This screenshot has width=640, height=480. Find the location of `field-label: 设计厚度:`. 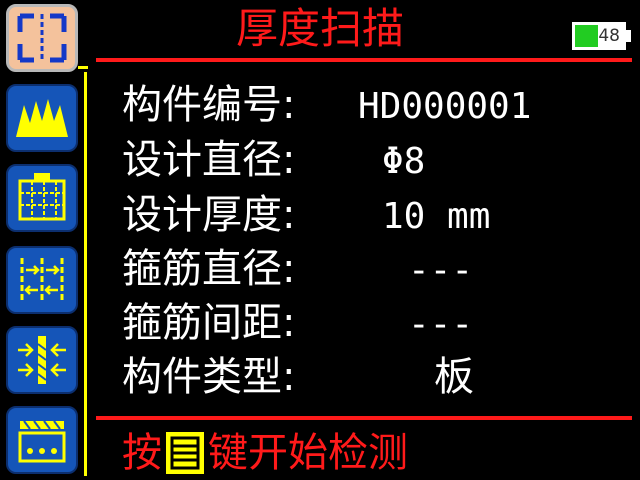

field-label: 设计厚度: is located at coordinates (209, 215).